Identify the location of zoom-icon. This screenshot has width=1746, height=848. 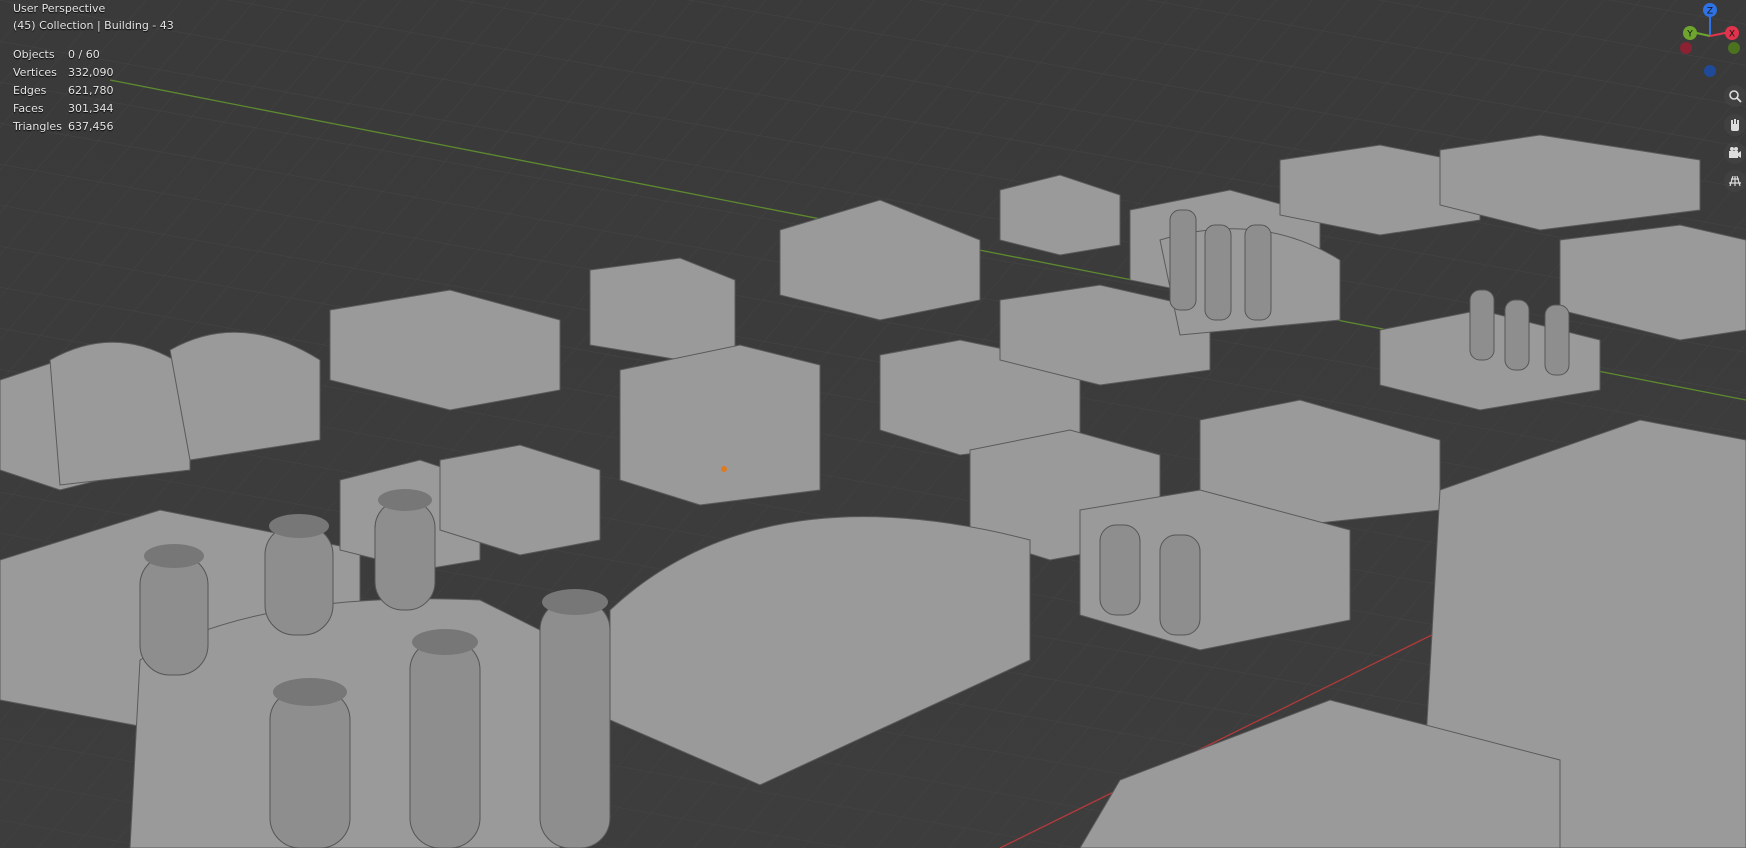
(1735, 96).